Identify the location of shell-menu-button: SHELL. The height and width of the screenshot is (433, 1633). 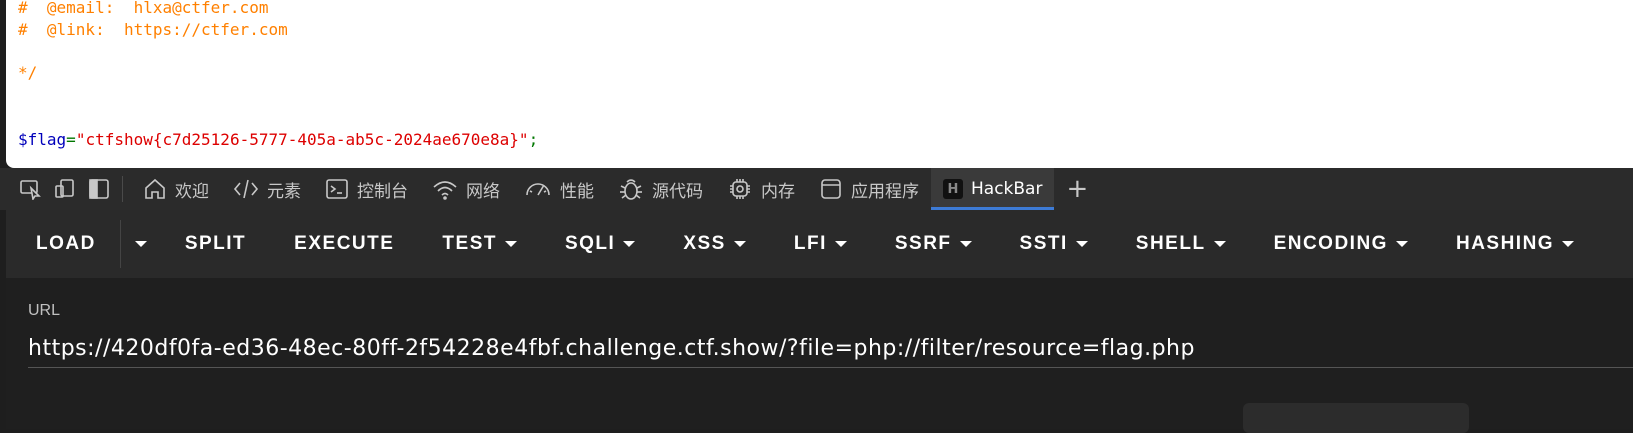
(1181, 244).